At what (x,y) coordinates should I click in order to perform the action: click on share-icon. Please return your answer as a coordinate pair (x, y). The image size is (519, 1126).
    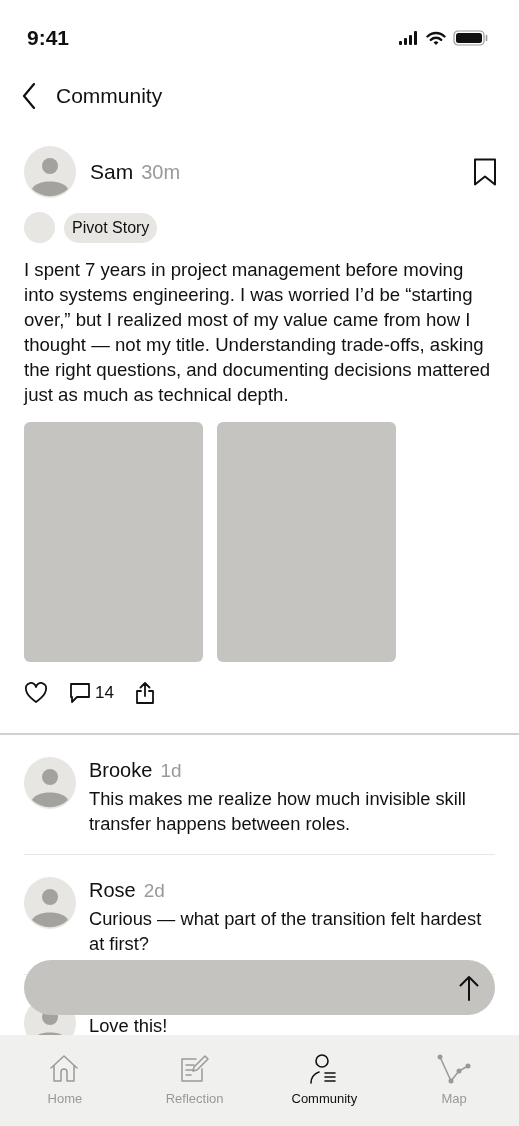
    Looking at the image, I should click on (144, 693).